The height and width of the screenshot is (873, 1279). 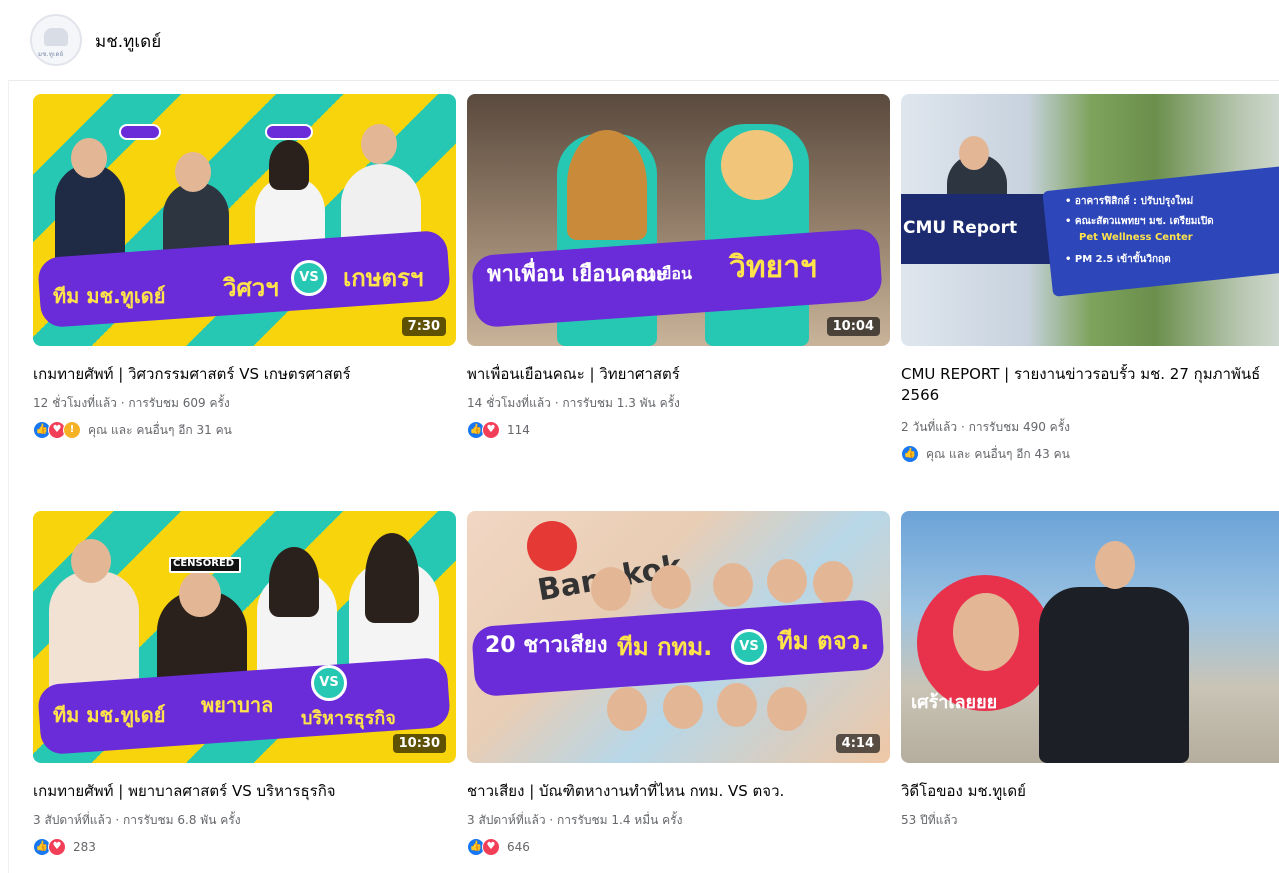 What do you see at coordinates (823, 641) in the screenshot?
I see `thumb-banner-right-b: ทีม ตจว.` at bounding box center [823, 641].